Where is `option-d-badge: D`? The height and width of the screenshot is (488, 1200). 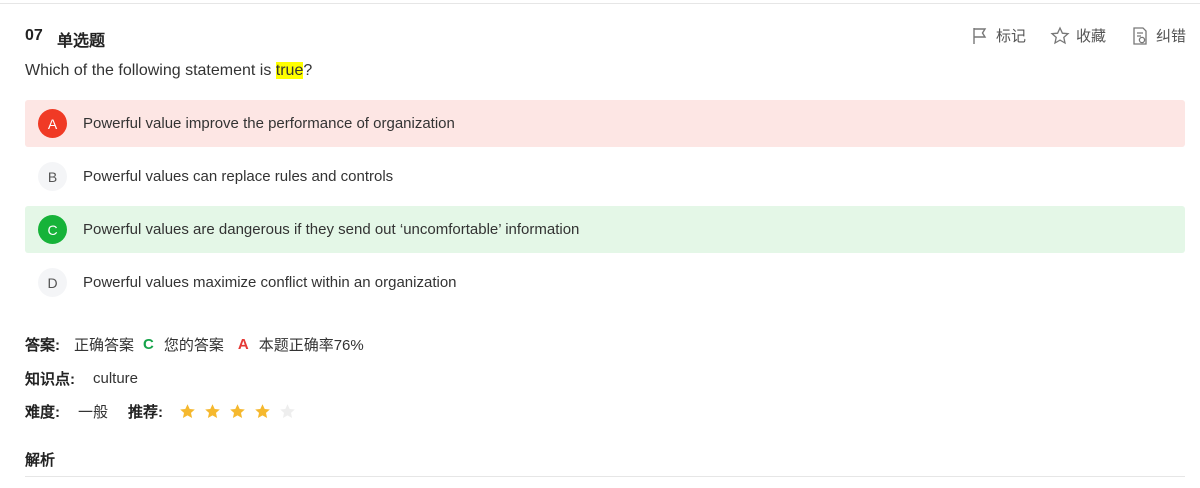
option-d-badge: D is located at coordinates (52, 282).